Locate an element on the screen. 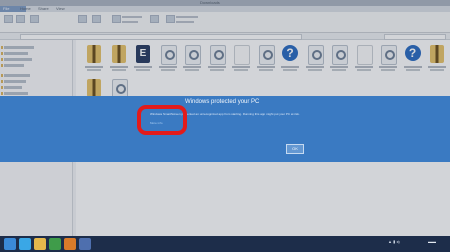  app-icon is located at coordinates (85, 244).